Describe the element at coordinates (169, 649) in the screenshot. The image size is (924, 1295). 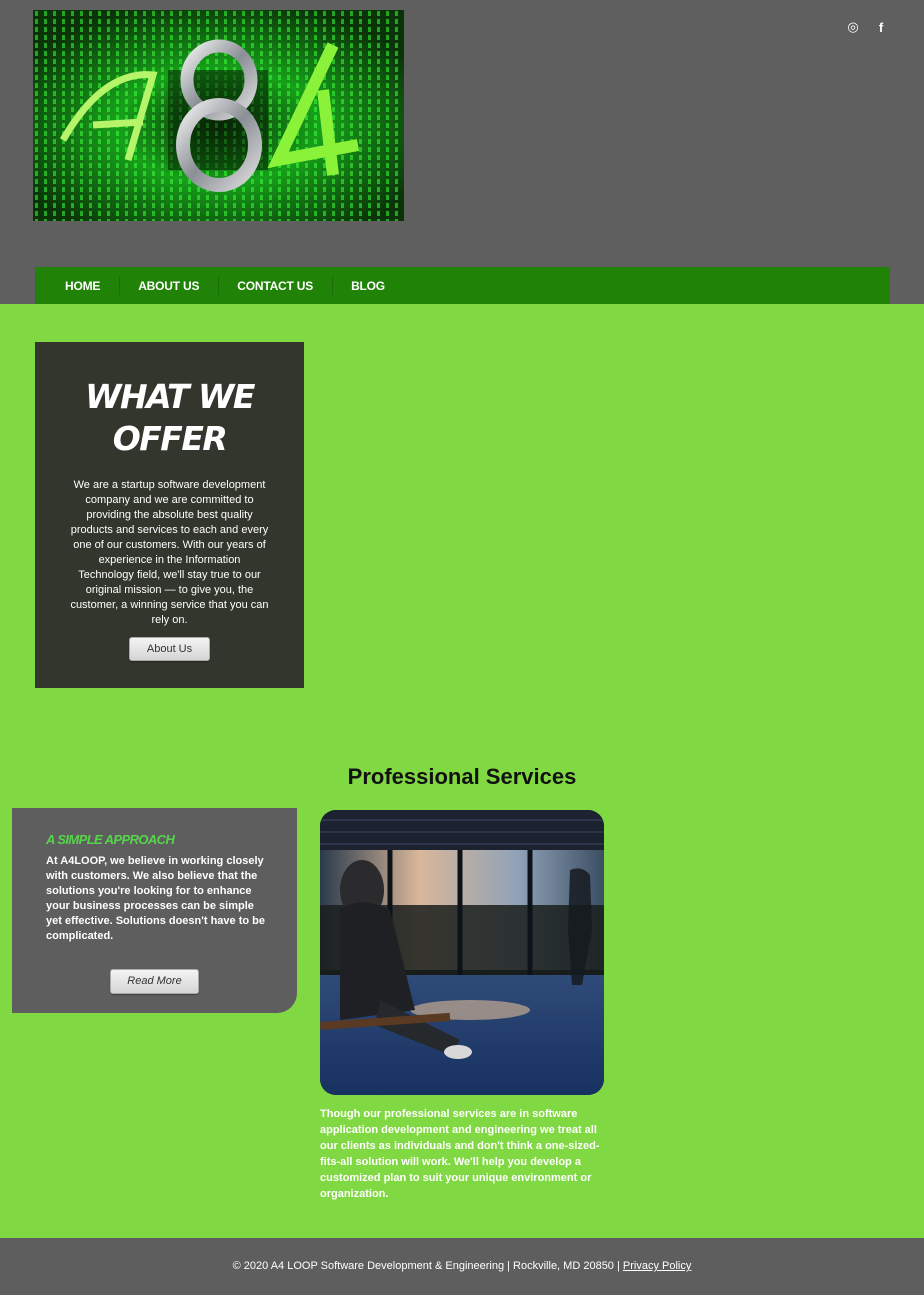
I see `about-us-button: About Us` at that location.